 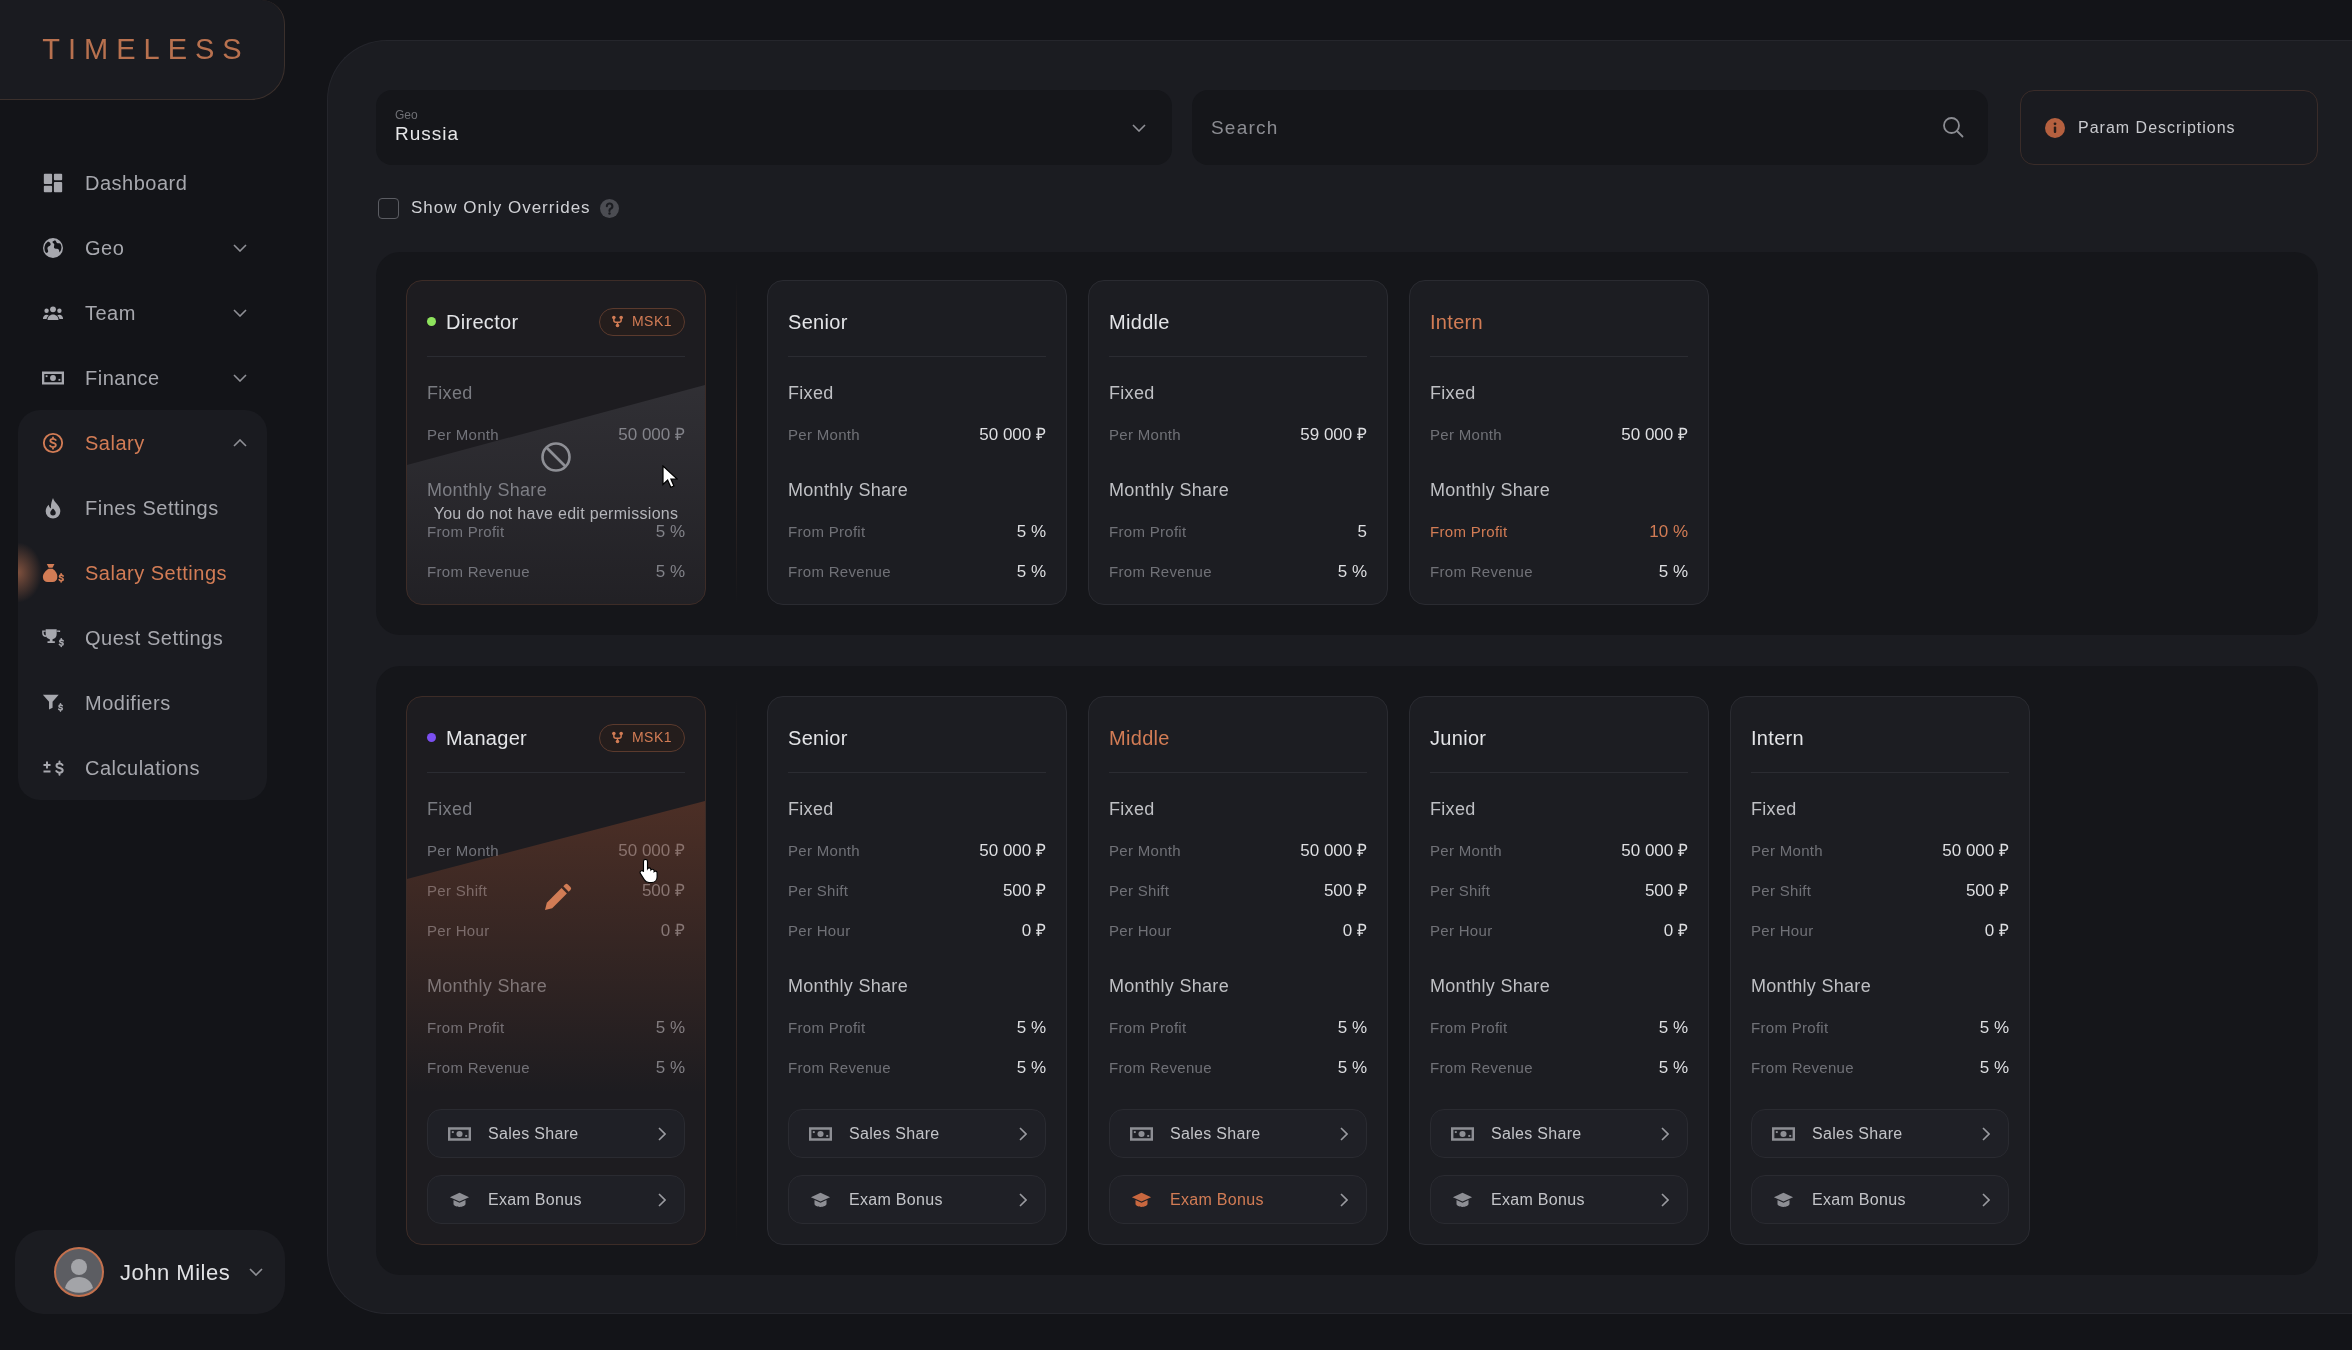 I want to click on user-menu: John Miles, so click(x=150, y=1272).